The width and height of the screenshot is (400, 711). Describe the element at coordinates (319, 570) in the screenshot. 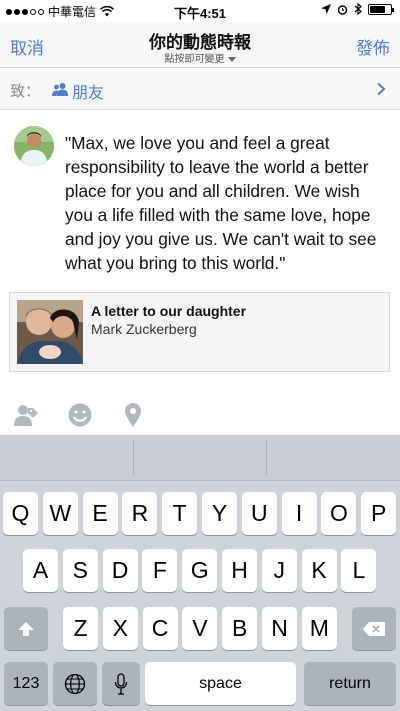

I see `key-k: K` at that location.